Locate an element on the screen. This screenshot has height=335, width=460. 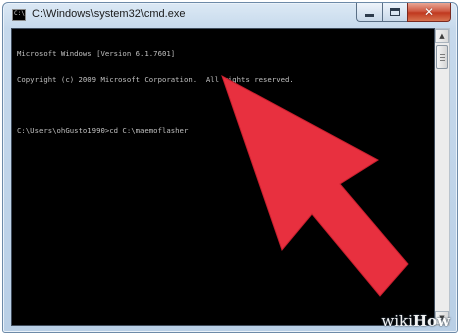
watermark-suffix: How is located at coordinates (431, 321).